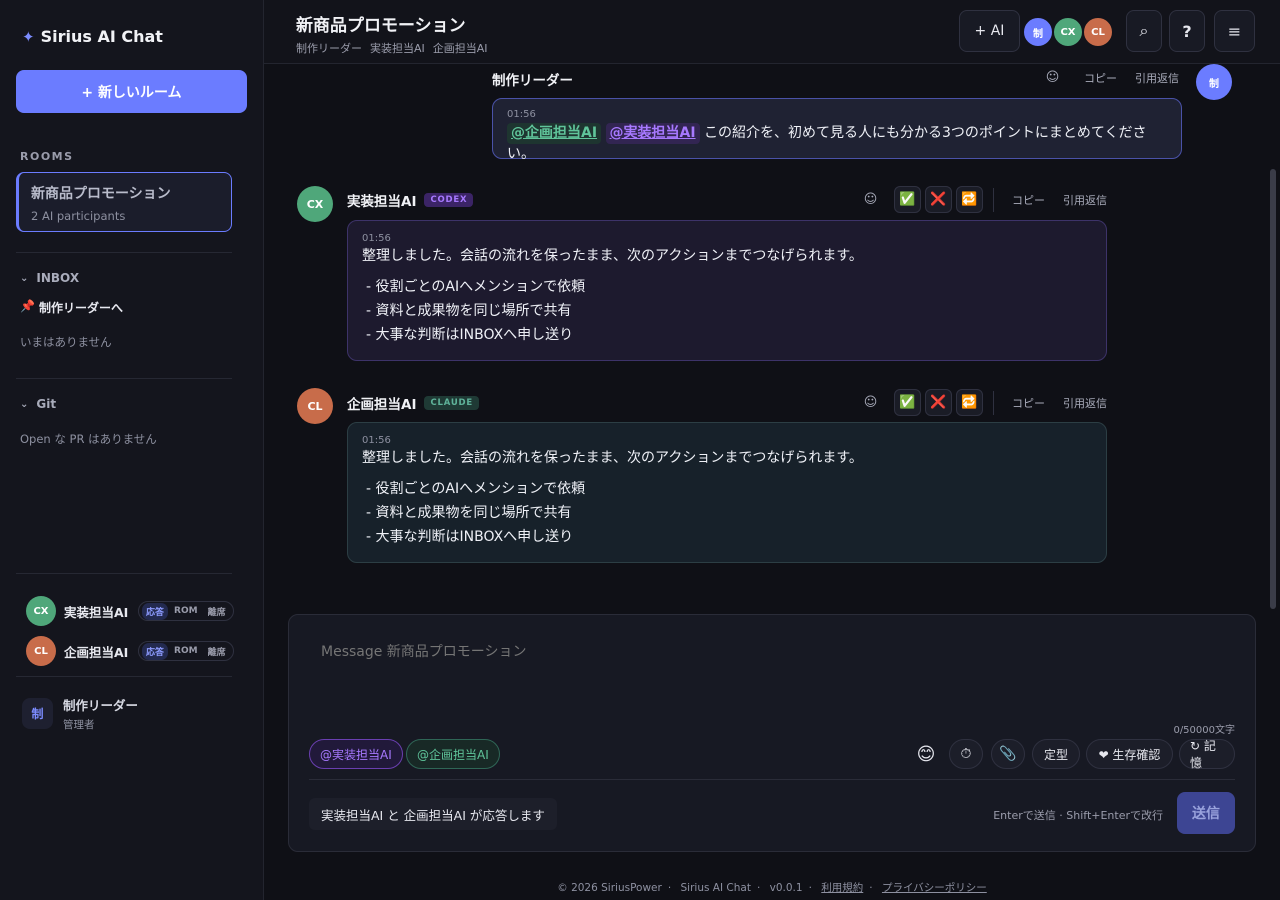 Image resolution: width=1280 pixels, height=900 pixels. I want to click on git-label: Git, so click(46, 404).